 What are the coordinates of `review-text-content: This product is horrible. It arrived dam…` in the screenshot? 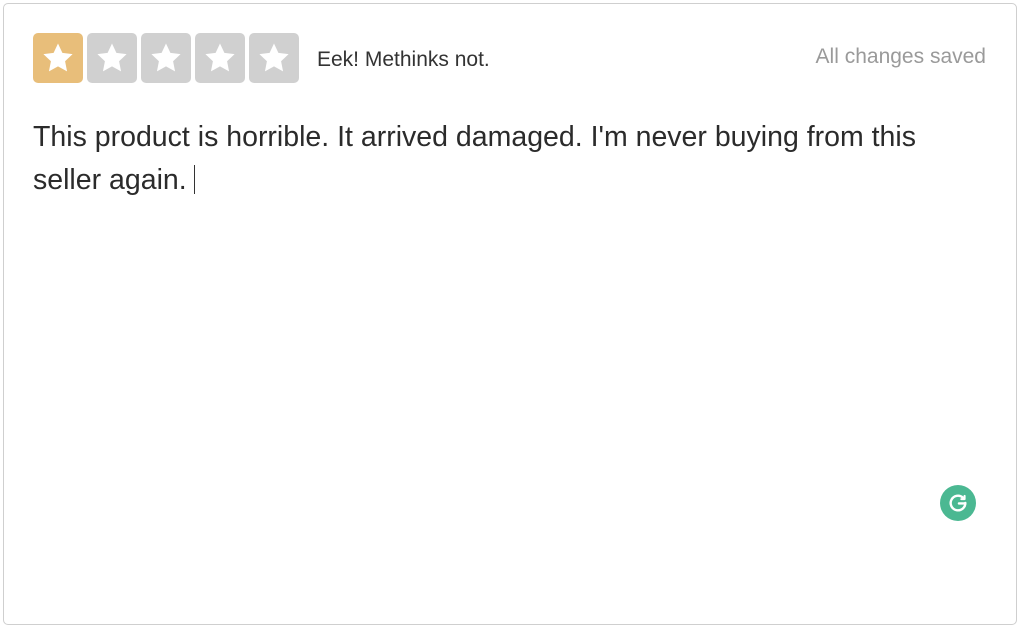 It's located at (478, 158).